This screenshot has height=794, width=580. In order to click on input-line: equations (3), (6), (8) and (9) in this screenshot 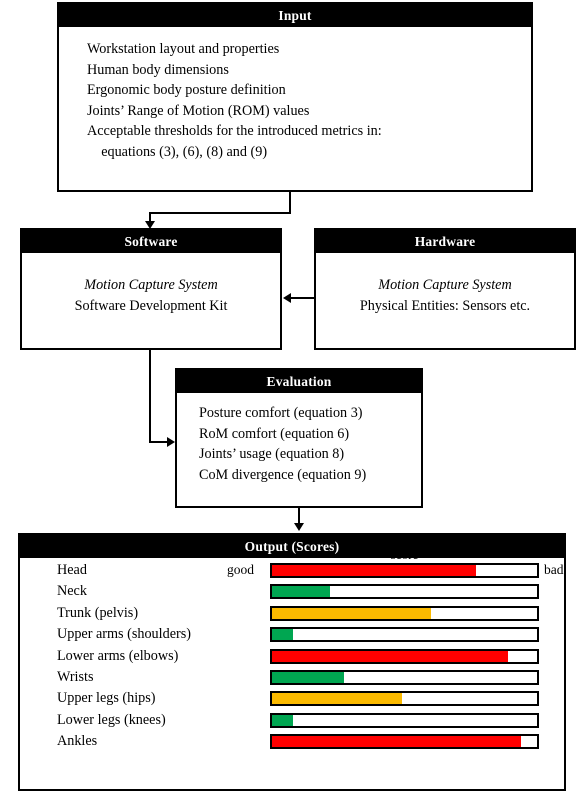, I will do `click(177, 151)`.